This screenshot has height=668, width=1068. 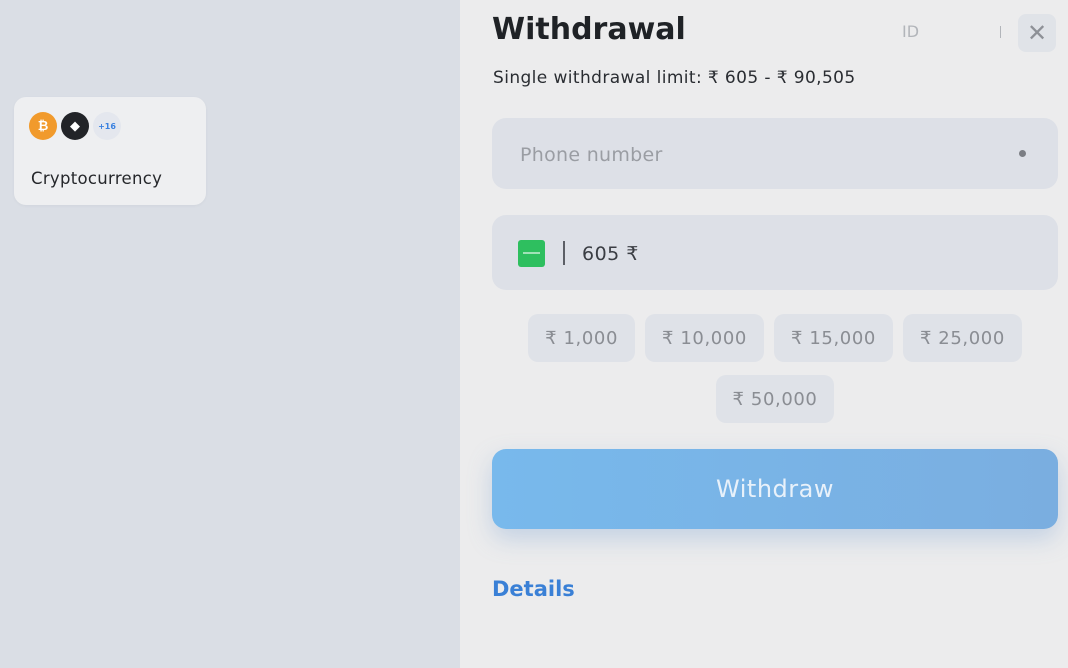 What do you see at coordinates (775, 399) in the screenshot?
I see `preset-amount-button: ₹ 50,000` at bounding box center [775, 399].